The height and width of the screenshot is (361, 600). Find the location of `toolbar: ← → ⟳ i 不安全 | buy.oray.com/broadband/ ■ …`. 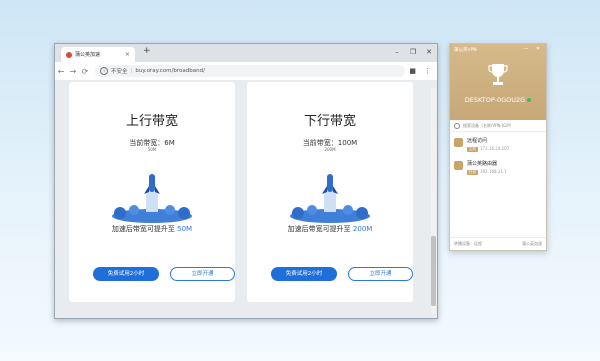

toolbar: ← → ⟳ i 不安全 | buy.oray.com/broadband/ ■ … is located at coordinates (246, 71).